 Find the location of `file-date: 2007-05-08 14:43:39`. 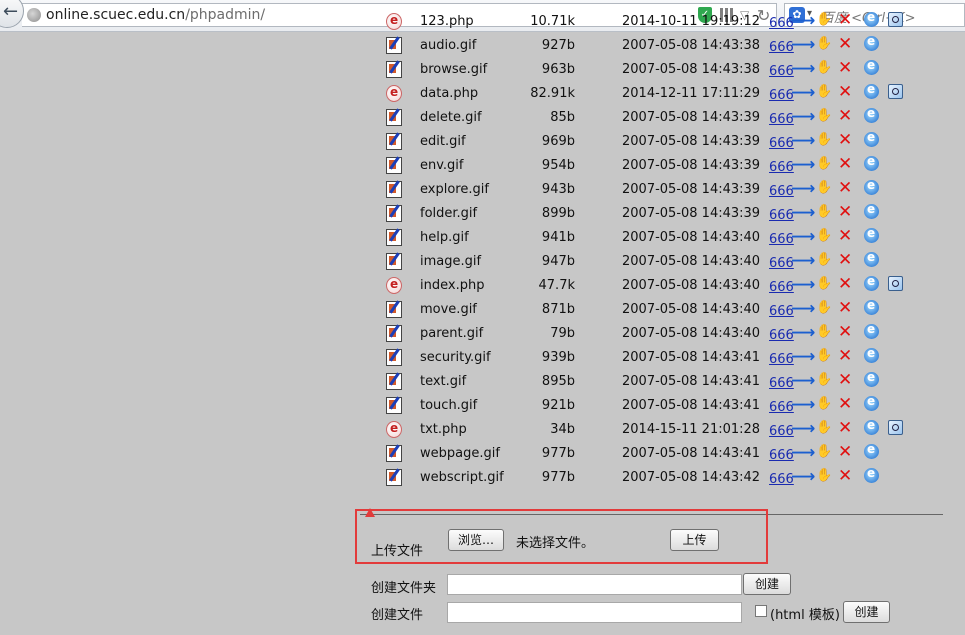

file-date: 2007-05-08 14:43:39 is located at coordinates (691, 165).